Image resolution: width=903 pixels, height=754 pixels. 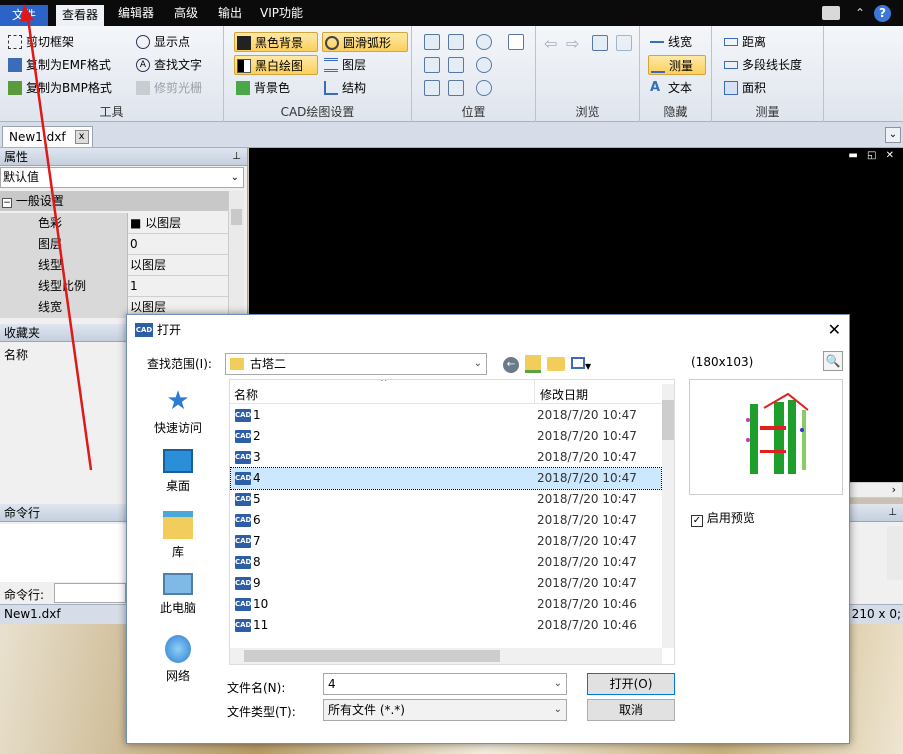 What do you see at coordinates (236, 217) in the screenshot?
I see `scrollbar-thumb` at bounding box center [236, 217].